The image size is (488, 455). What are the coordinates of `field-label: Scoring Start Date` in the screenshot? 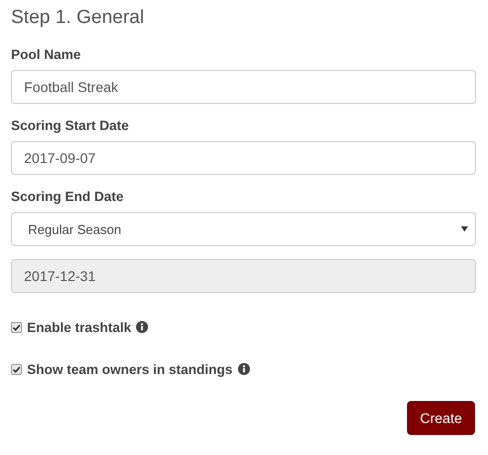 It's located at (70, 126).